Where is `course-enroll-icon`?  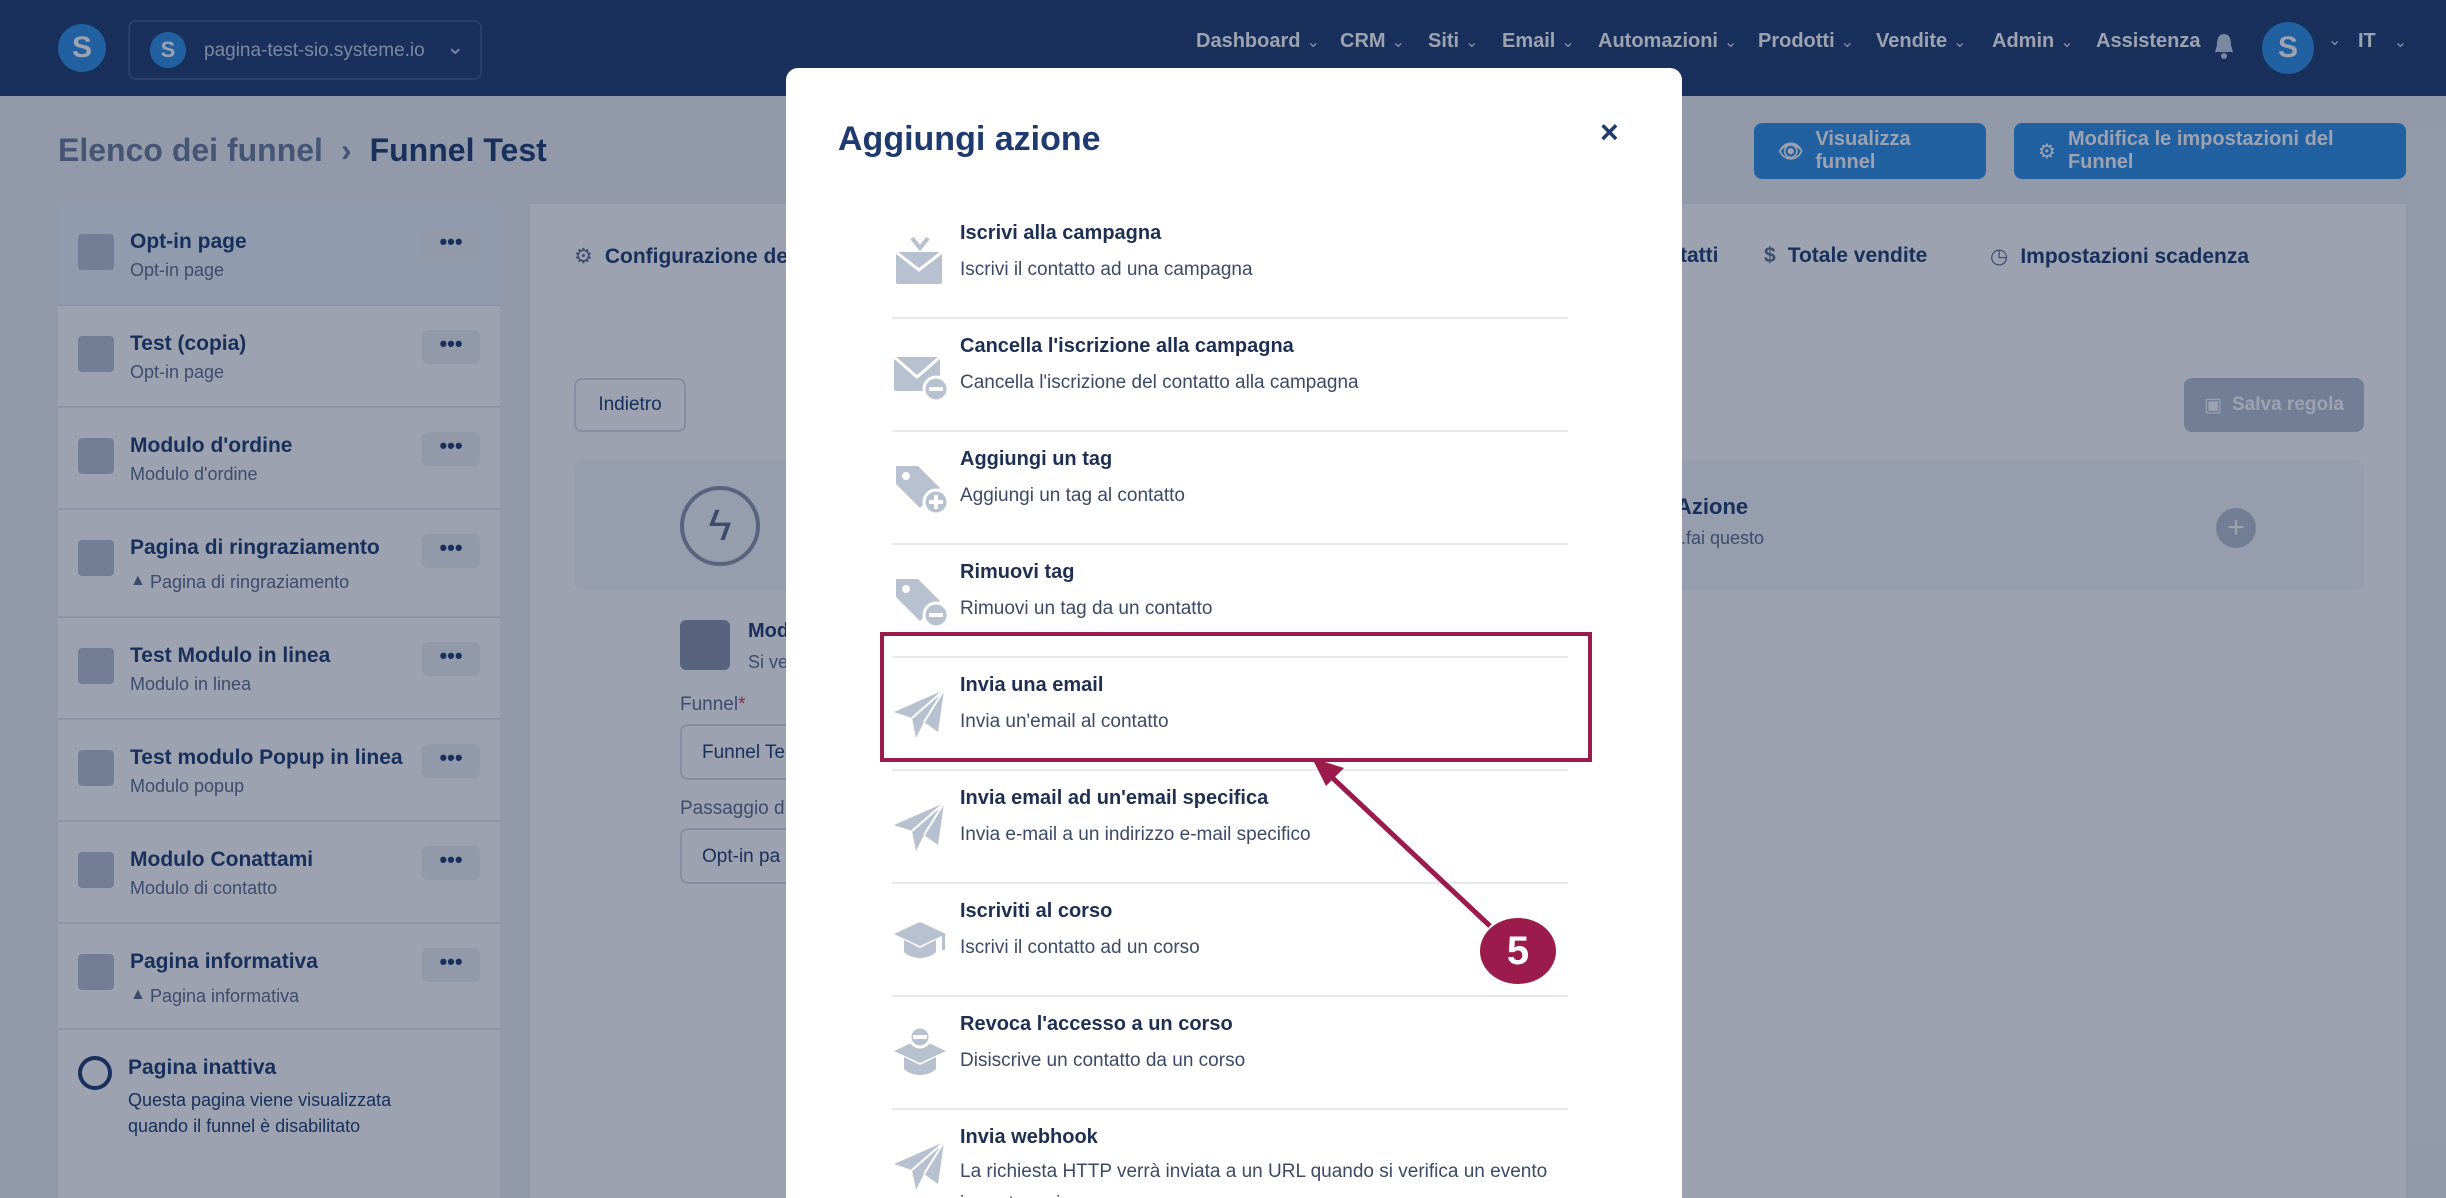 course-enroll-icon is located at coordinates (920, 940).